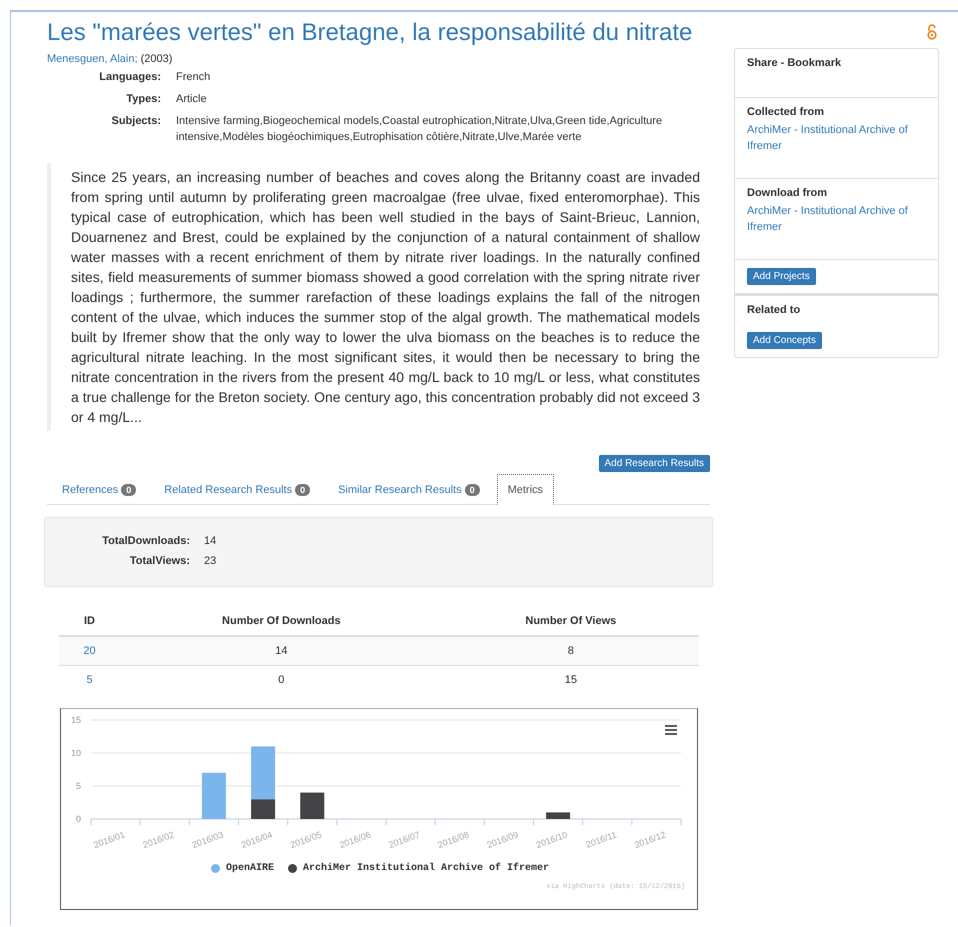  What do you see at coordinates (654, 463) in the screenshot?
I see `add-research-results-button: Add Research Results` at bounding box center [654, 463].